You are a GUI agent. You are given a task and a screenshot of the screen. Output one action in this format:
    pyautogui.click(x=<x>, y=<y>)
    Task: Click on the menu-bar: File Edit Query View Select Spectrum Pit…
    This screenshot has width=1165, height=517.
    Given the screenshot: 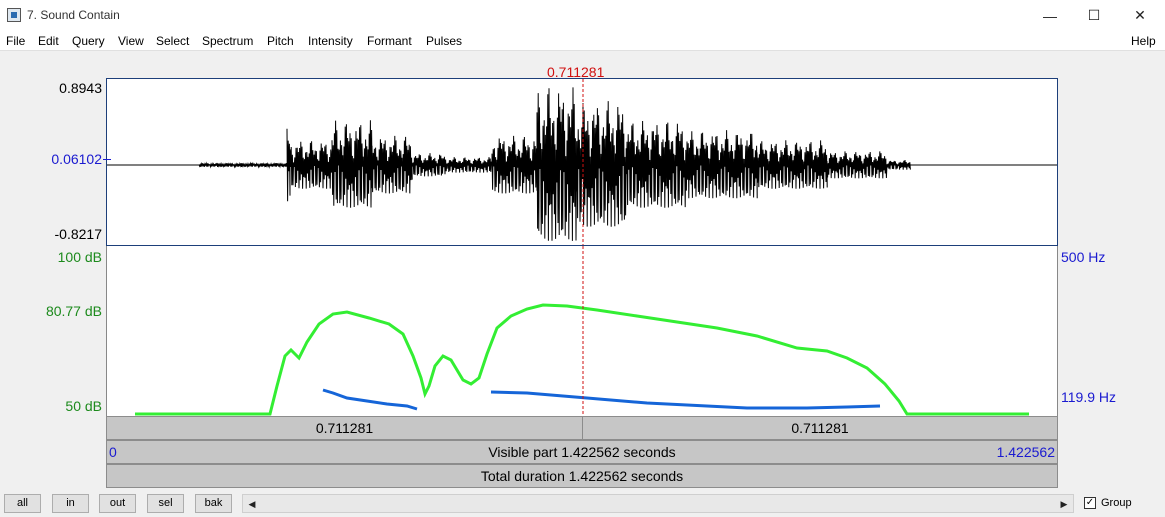 What is the action you would take?
    pyautogui.click(x=582, y=41)
    